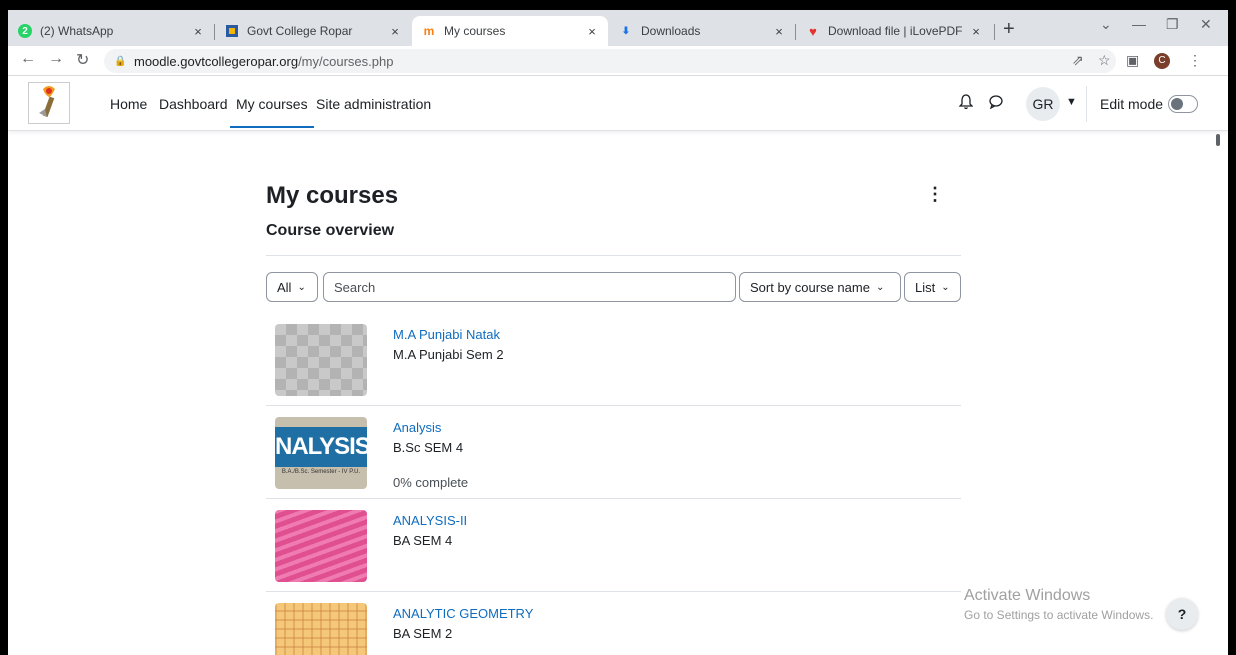  I want to click on new-tab-button: +, so click(1009, 29).